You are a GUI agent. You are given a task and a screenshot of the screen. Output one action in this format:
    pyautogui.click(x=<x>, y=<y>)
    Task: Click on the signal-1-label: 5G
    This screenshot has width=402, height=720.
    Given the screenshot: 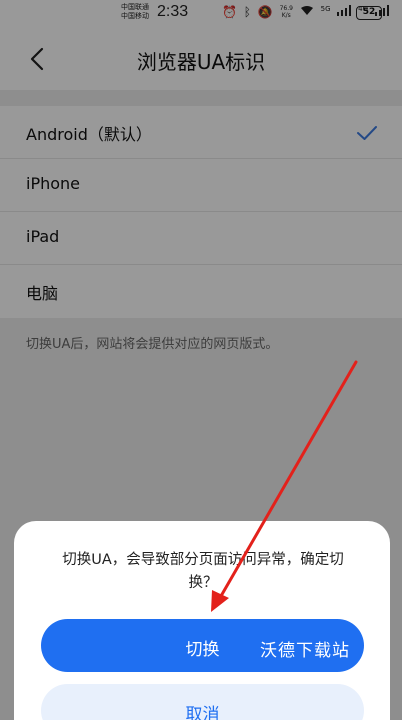 What is the action you would take?
    pyautogui.click(x=325, y=9)
    